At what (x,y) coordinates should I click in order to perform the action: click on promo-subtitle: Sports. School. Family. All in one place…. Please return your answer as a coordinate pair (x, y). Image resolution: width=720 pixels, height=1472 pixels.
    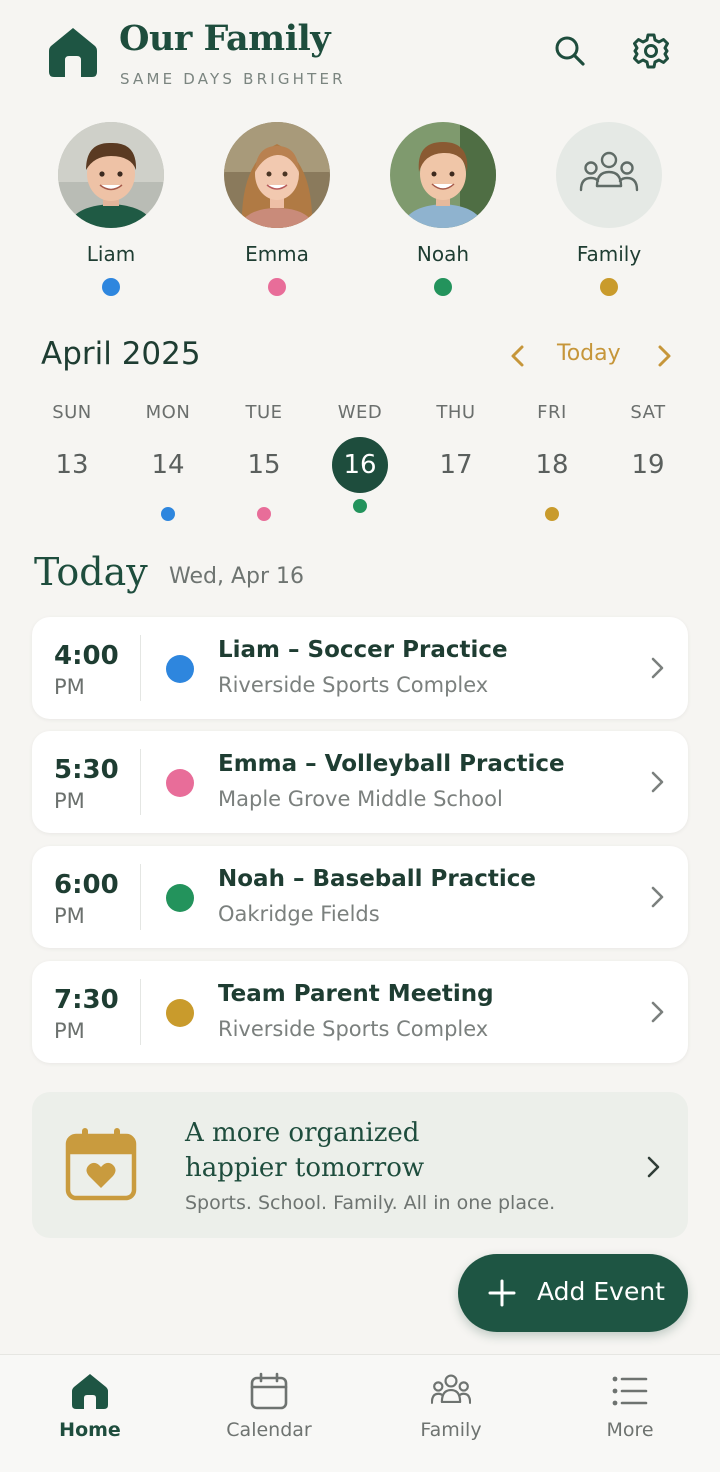
    Looking at the image, I should click on (370, 1203).